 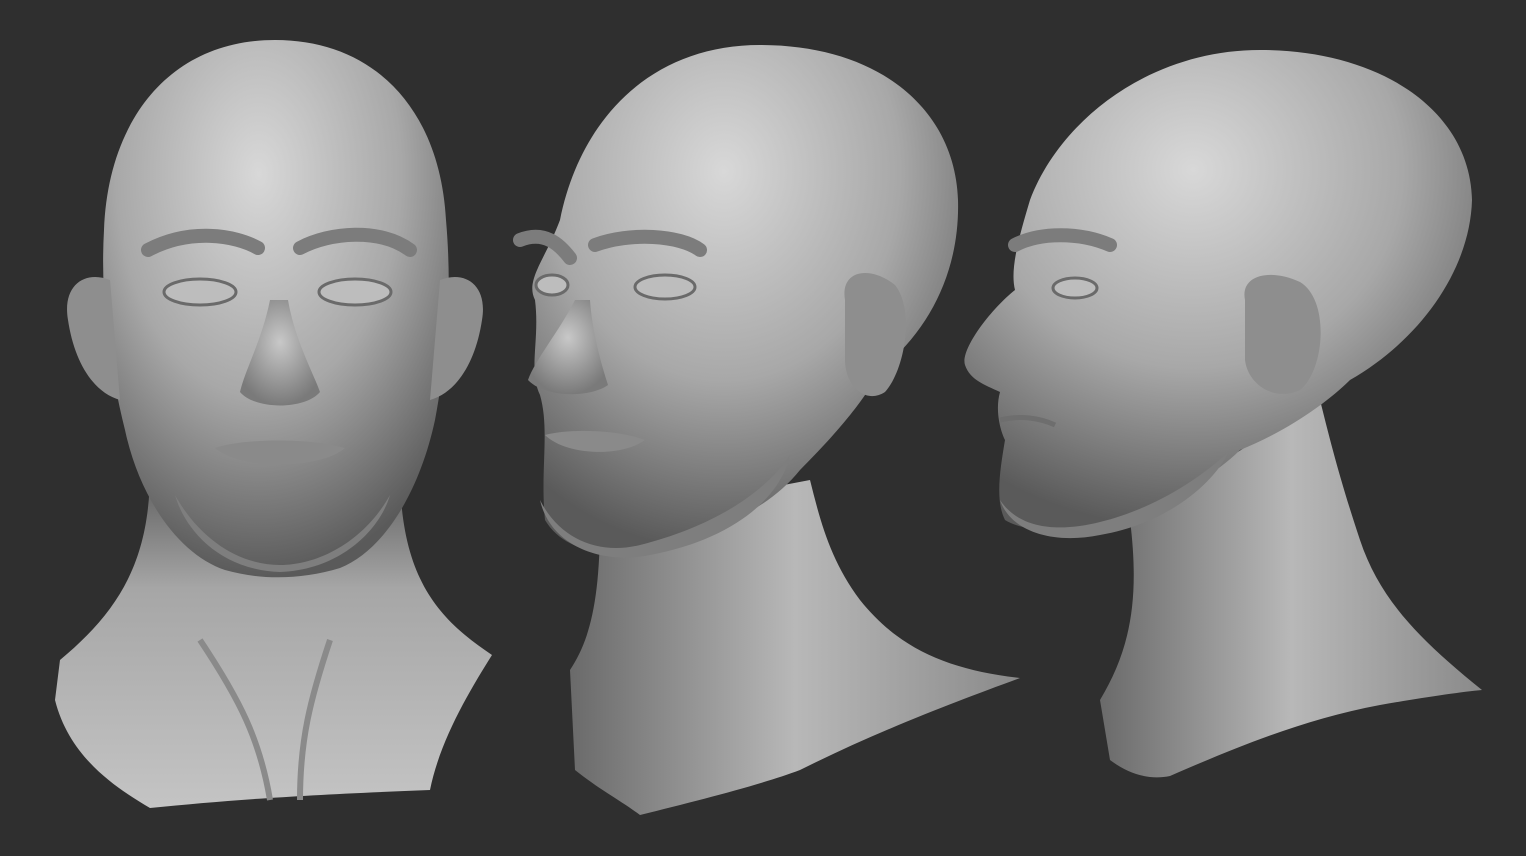 What do you see at coordinates (875, 335) in the screenshot?
I see `three-quarter-ear-icon` at bounding box center [875, 335].